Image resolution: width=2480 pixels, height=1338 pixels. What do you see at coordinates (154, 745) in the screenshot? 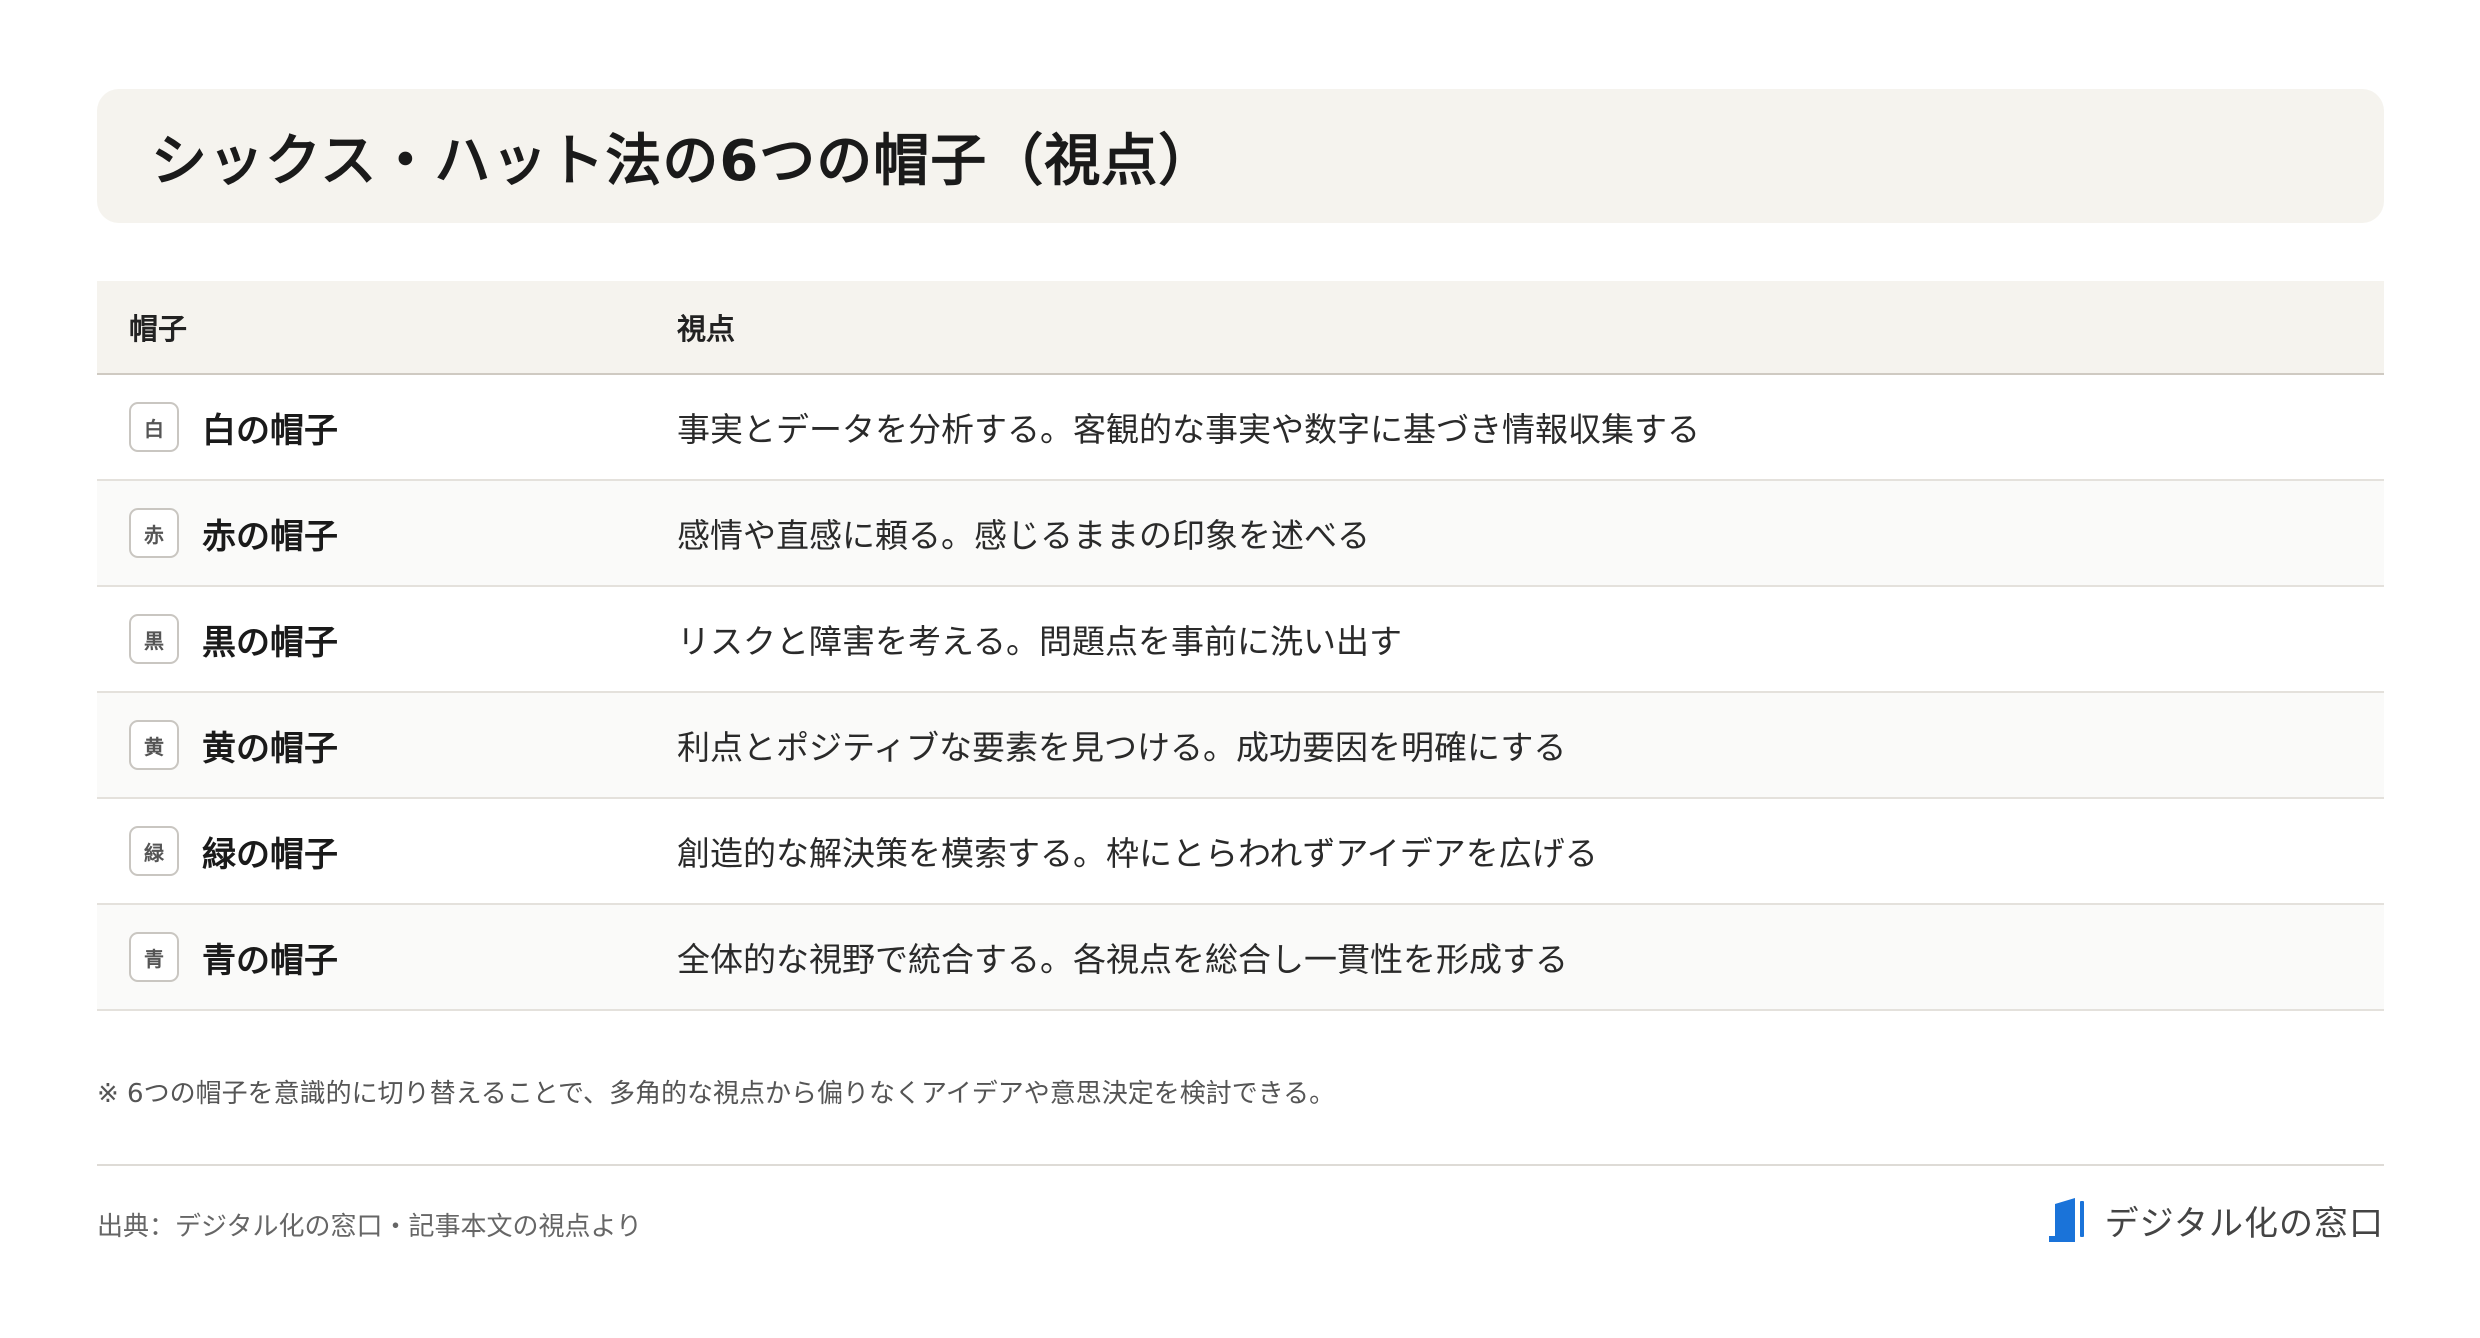
I see `hat-badge: 黄` at bounding box center [154, 745].